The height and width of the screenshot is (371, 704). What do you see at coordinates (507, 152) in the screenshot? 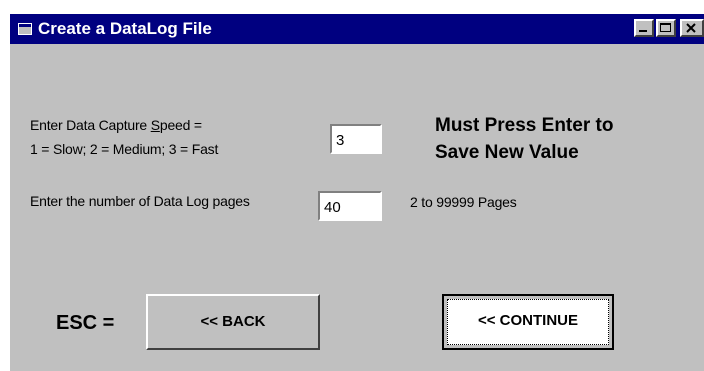
I see `enter-warning-line2: Save New Value` at bounding box center [507, 152].